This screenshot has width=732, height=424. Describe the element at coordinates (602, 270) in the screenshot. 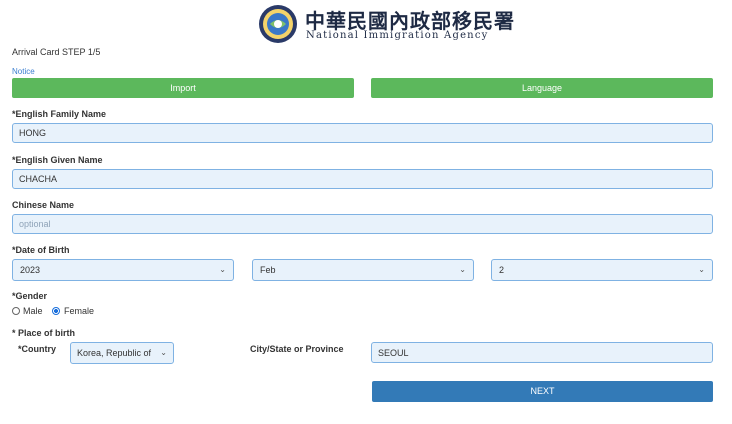

I see `birth-day-select: 2 ⌄` at that location.